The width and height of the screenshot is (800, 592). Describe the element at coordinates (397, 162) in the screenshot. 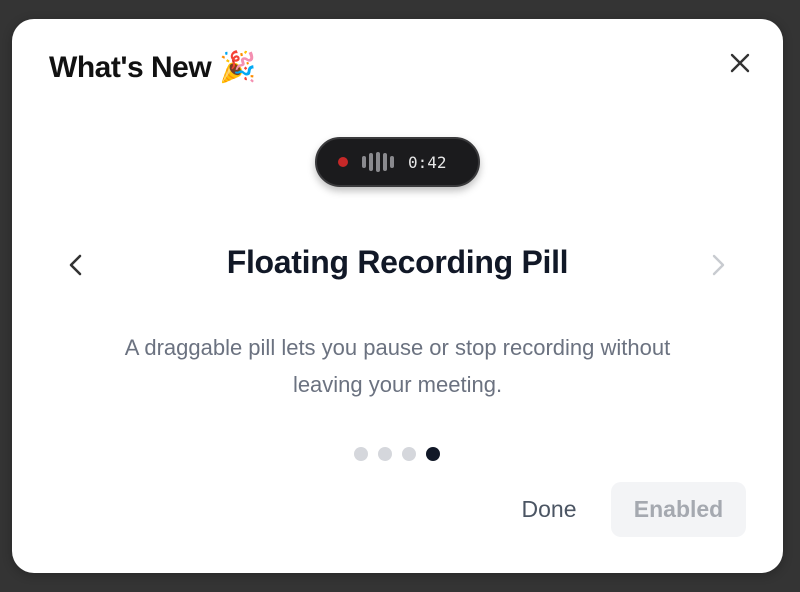

I see `recording-pill-preview: 0:42` at that location.